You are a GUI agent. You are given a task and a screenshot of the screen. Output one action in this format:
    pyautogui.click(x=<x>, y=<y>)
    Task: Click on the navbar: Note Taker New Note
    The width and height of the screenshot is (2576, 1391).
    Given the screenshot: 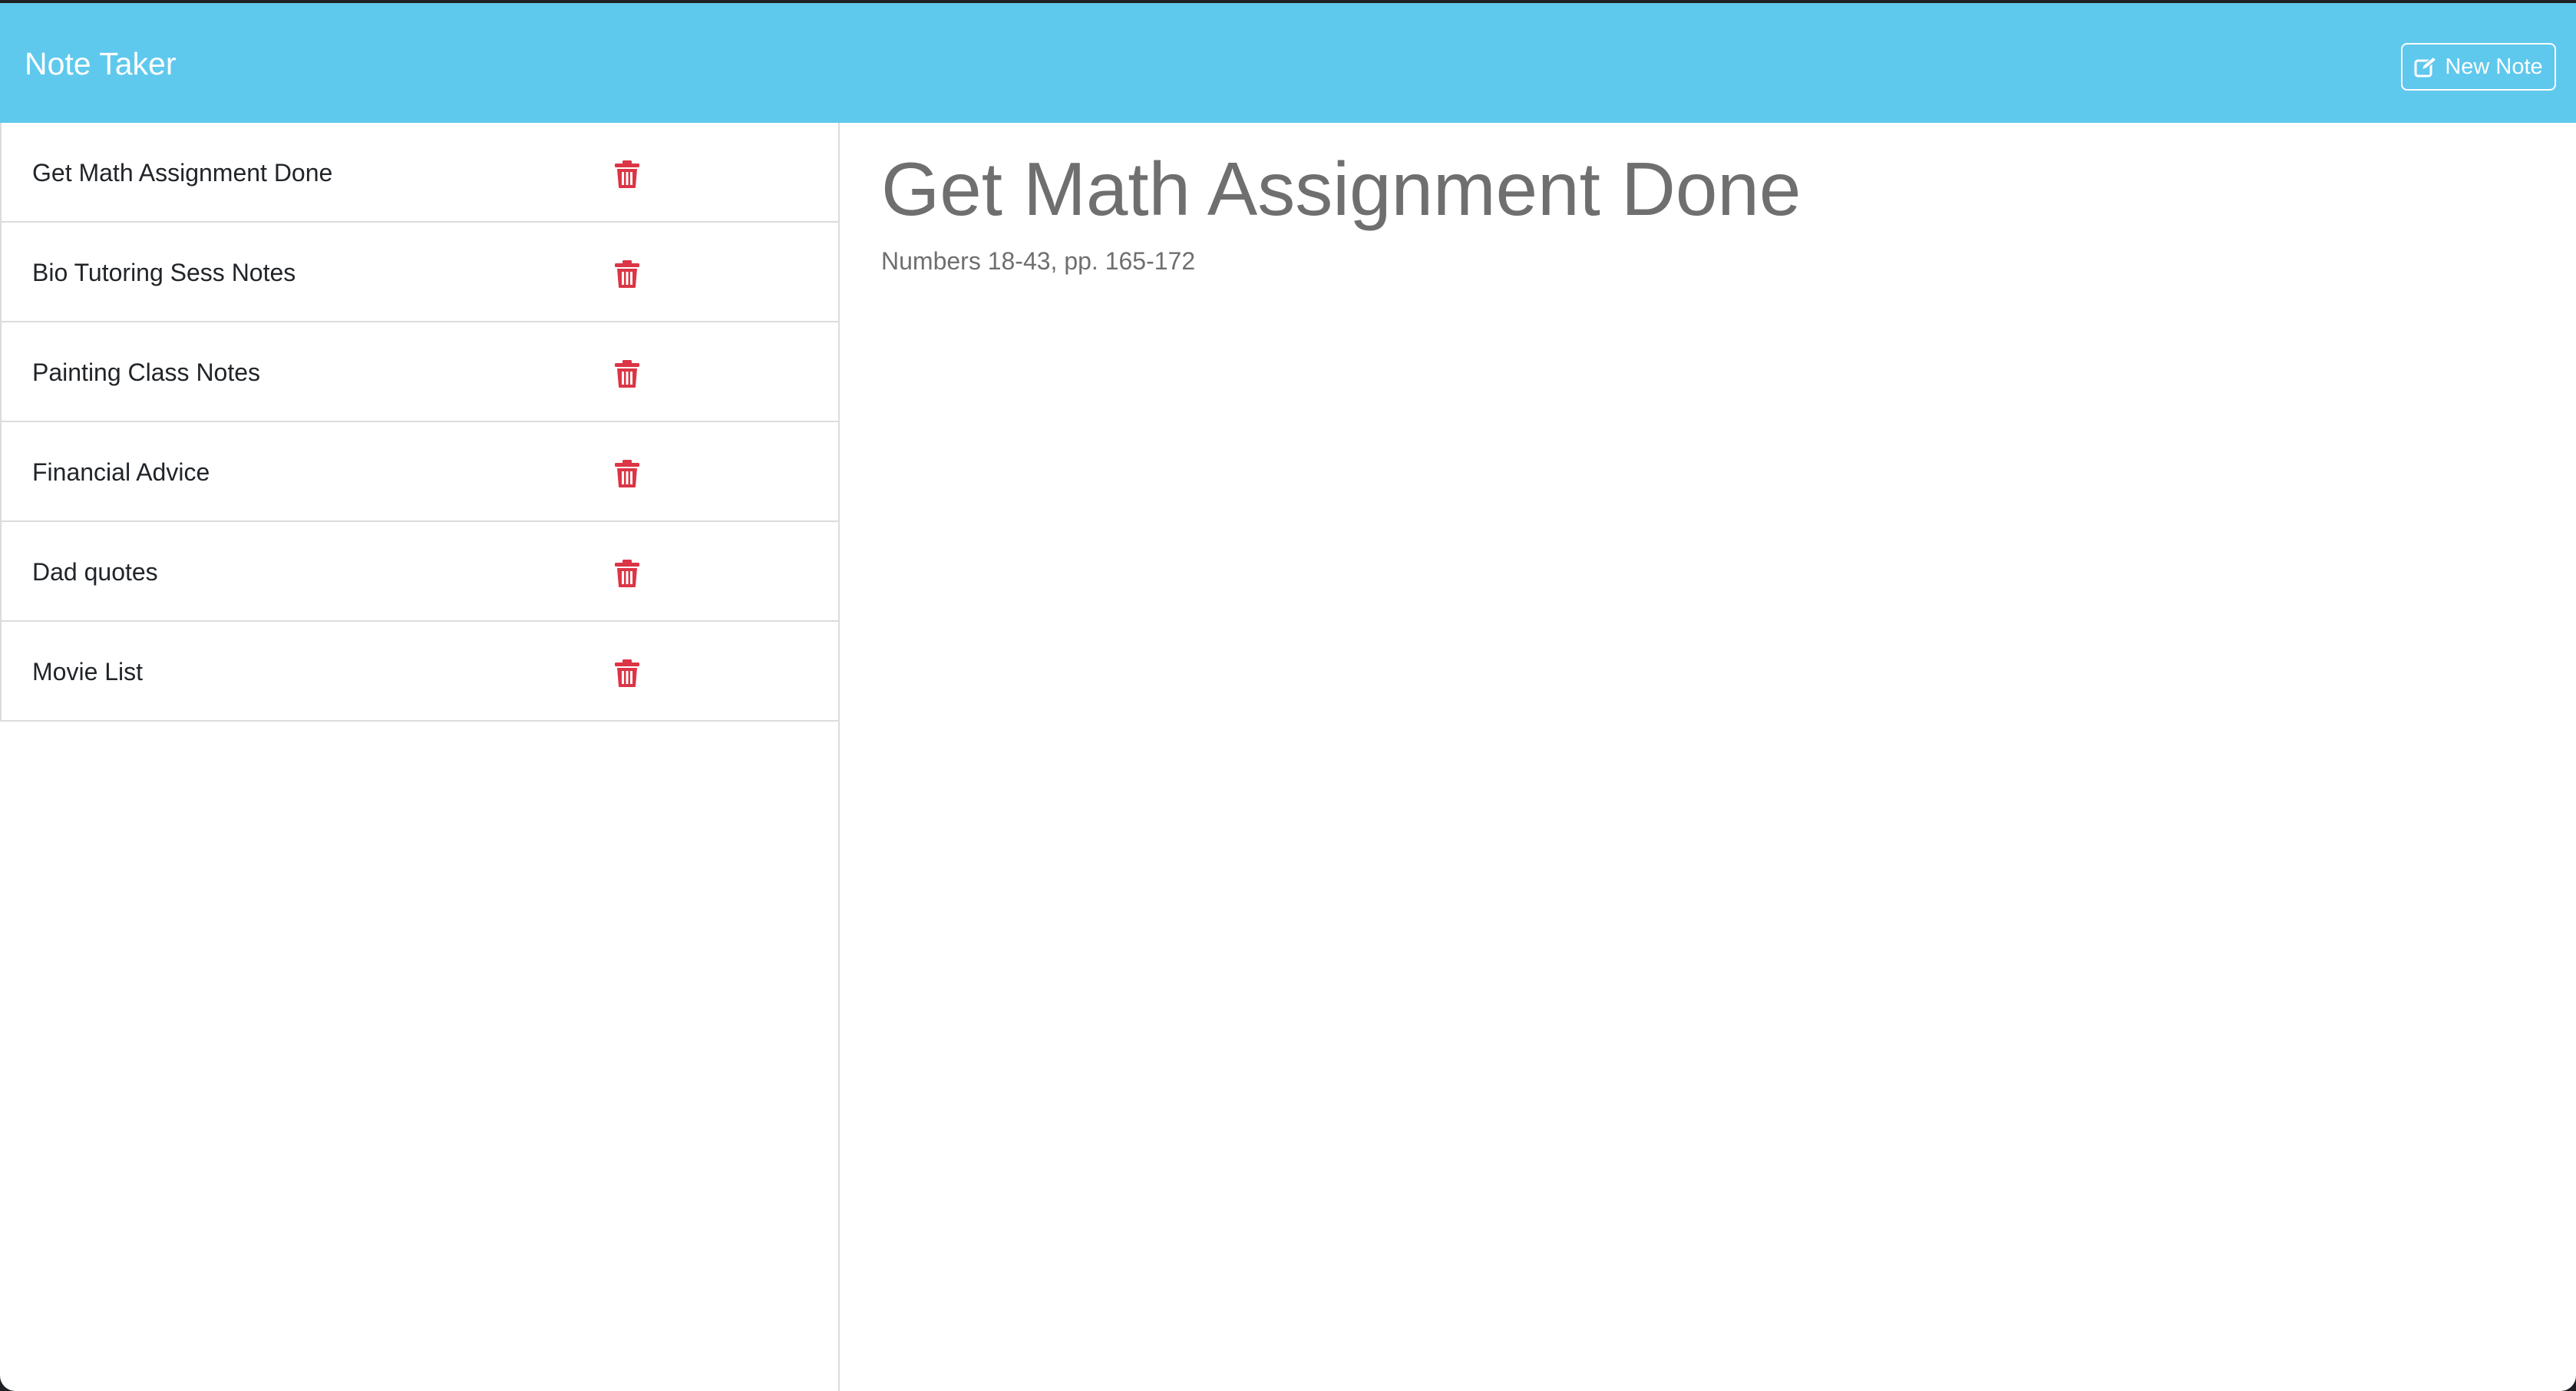 What is the action you would take?
    pyautogui.click(x=1288, y=63)
    